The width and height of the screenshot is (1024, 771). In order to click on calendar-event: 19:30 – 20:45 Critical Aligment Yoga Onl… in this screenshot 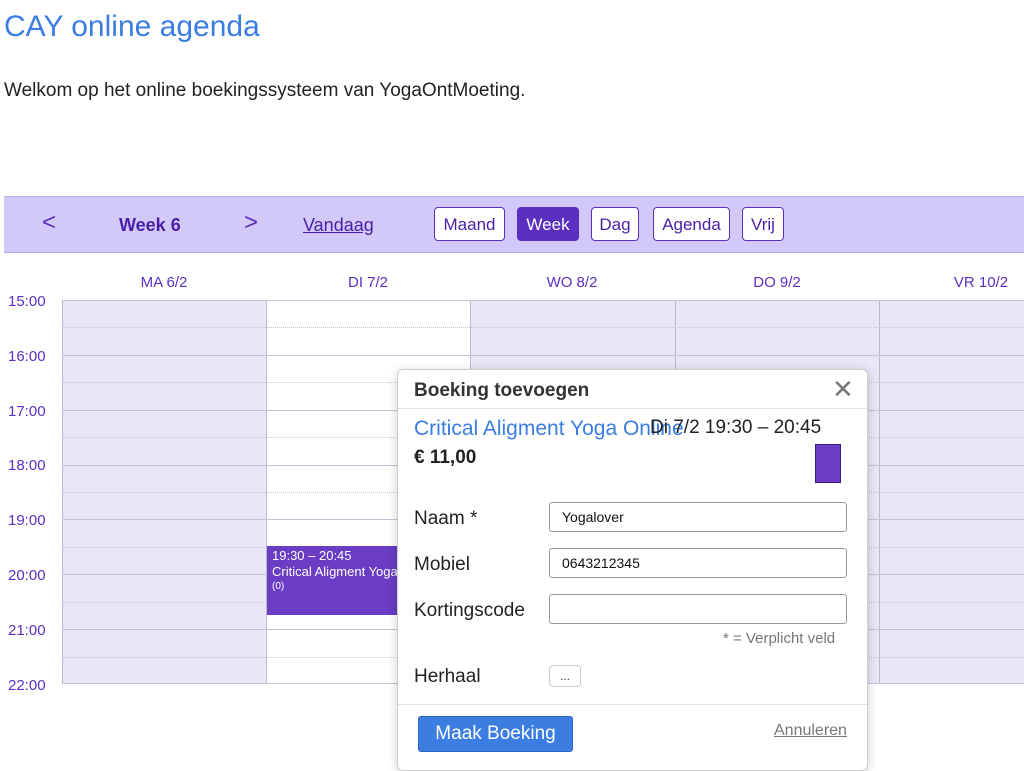, I will do `click(337, 580)`.